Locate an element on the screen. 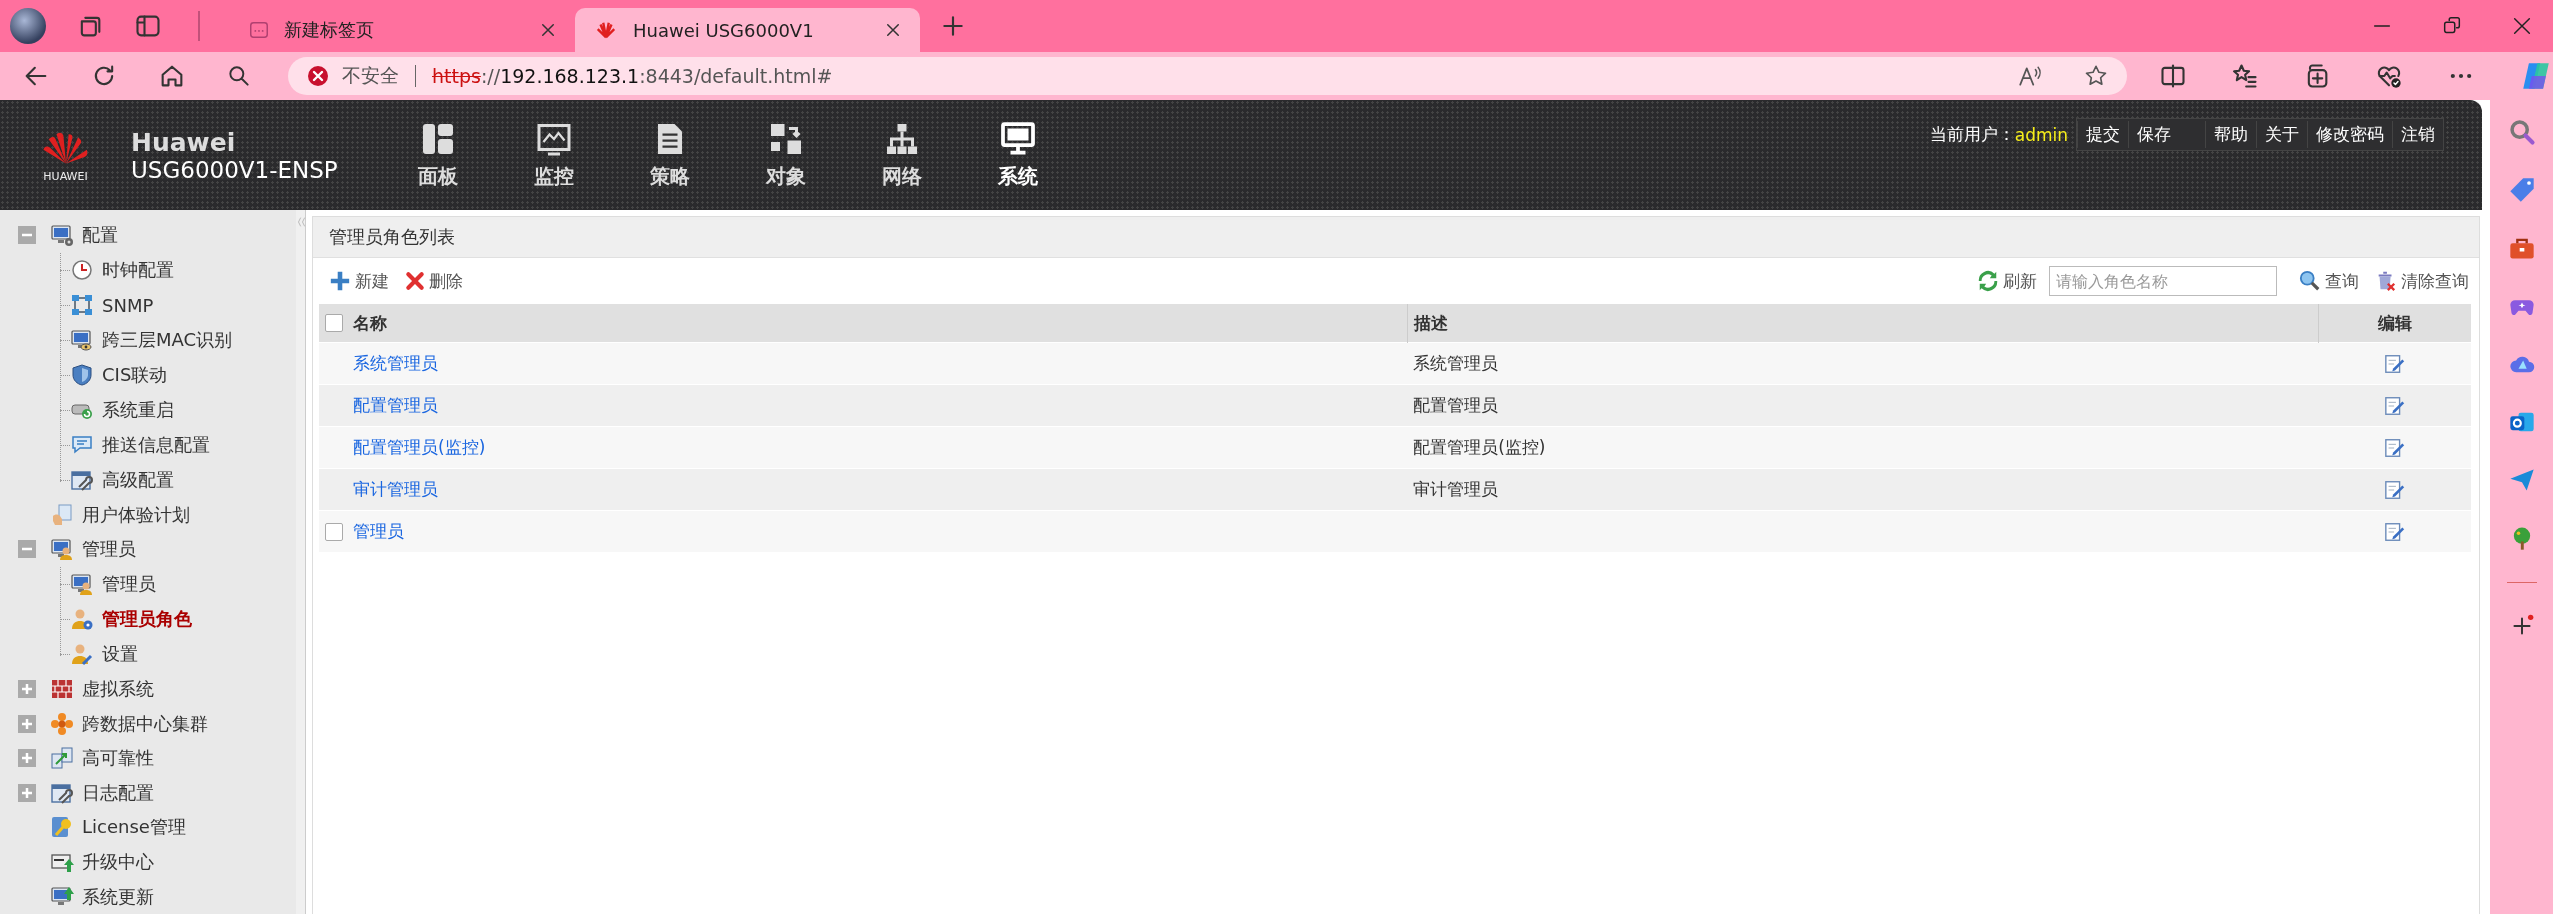 The width and height of the screenshot is (2553, 914). tree-item: 跨三层MAC识别 is located at coordinates (167, 340).